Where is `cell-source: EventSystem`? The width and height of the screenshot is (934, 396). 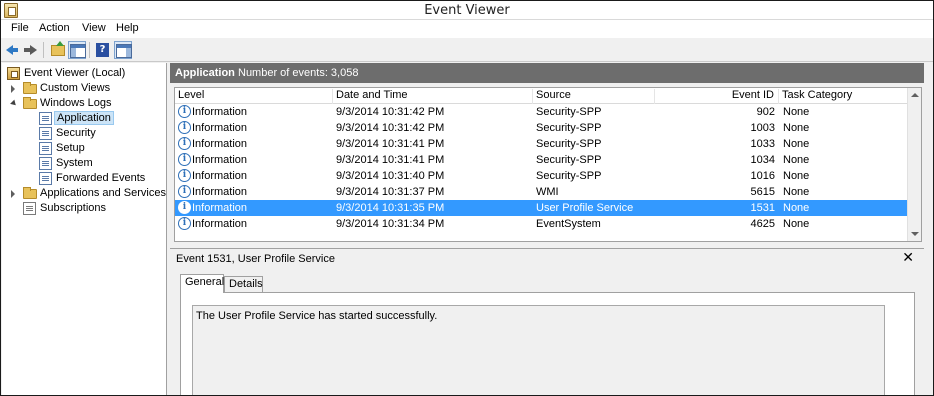
cell-source: EventSystem is located at coordinates (568, 224).